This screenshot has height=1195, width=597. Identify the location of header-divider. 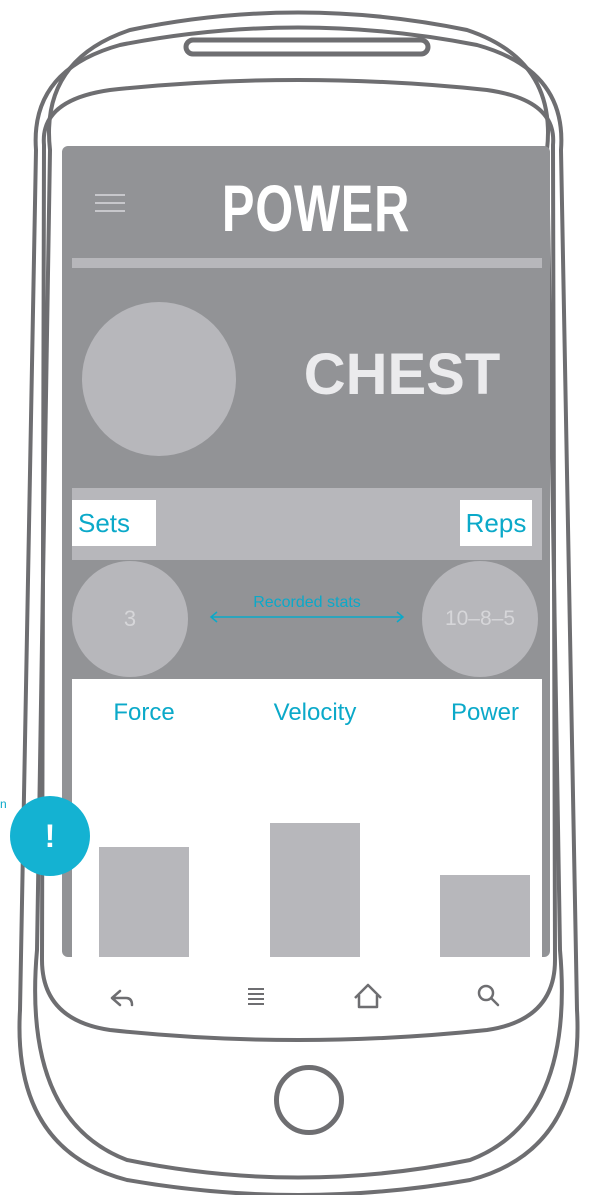
(307, 263).